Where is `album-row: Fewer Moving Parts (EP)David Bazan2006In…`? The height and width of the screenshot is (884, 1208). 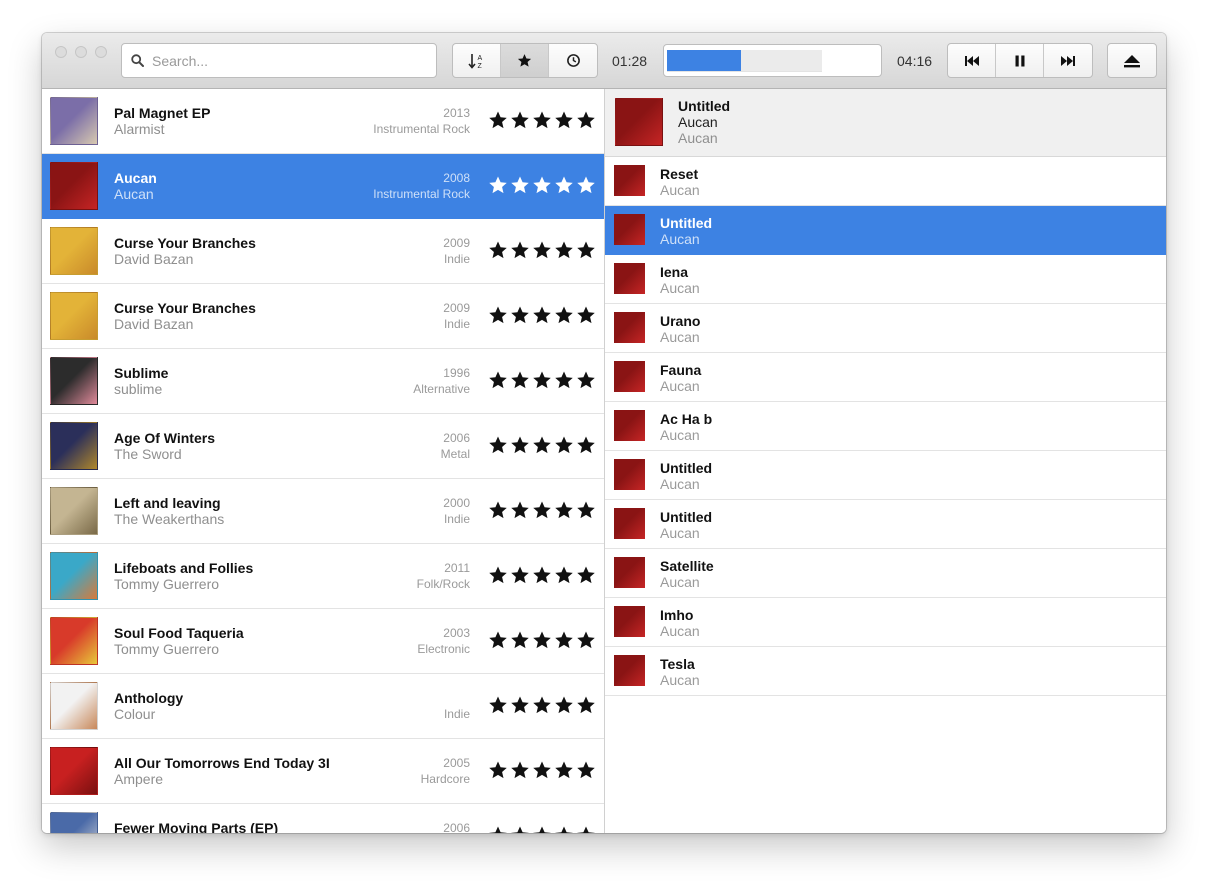 album-row: Fewer Moving Parts (EP)David Bazan2006In… is located at coordinates (323, 818).